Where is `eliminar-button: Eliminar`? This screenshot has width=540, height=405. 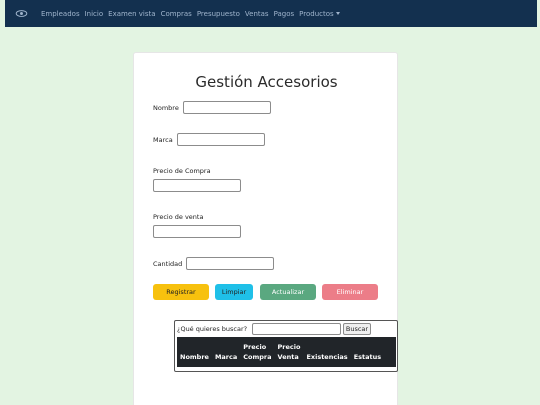 eliminar-button: Eliminar is located at coordinates (350, 292).